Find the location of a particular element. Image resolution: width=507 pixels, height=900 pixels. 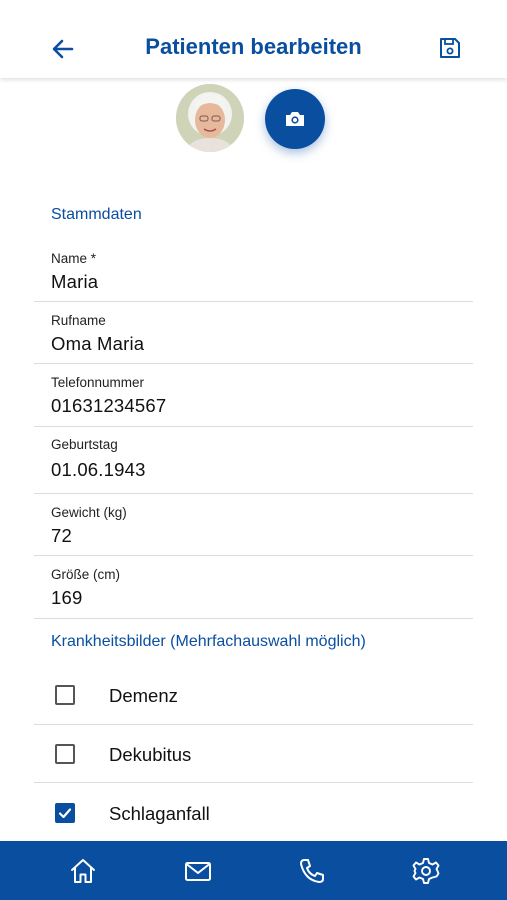

app-header: Patienten bearbeiten is located at coordinates (253, 39).